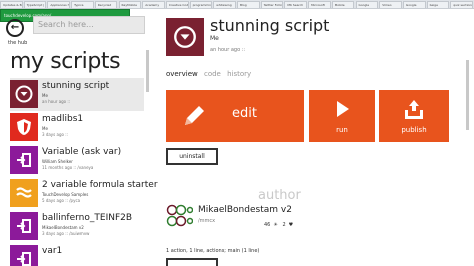 The image size is (474, 266). What do you see at coordinates (284, 225) in the screenshot?
I see `hearts-value: 2` at bounding box center [284, 225].